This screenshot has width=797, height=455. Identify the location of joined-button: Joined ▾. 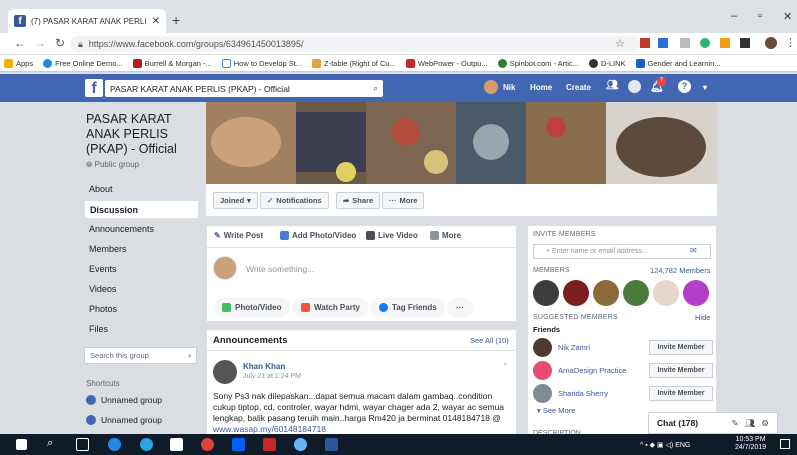
(235, 200).